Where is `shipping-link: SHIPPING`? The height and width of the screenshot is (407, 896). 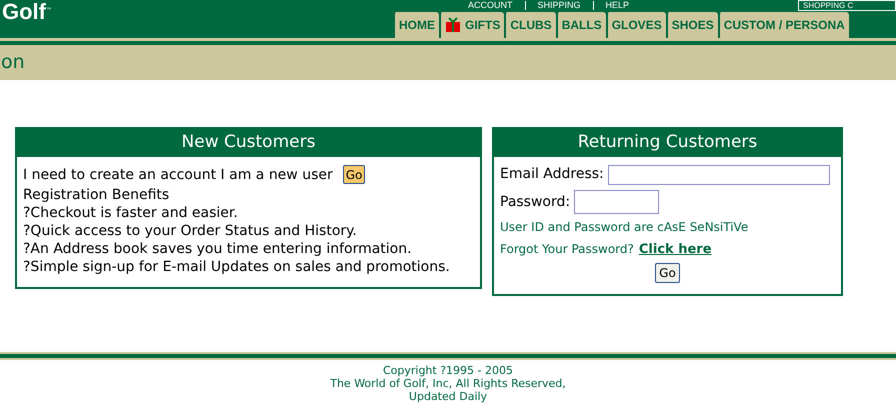
shipping-link: SHIPPING is located at coordinates (559, 5).